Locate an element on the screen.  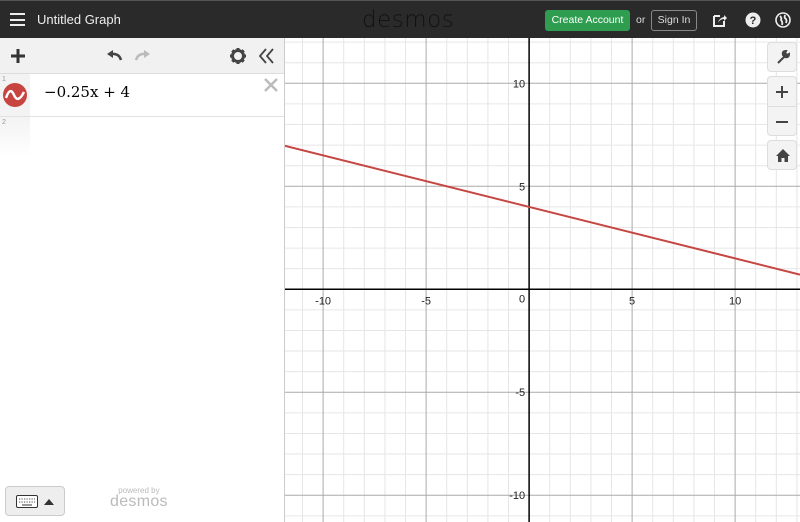
default-viewport-button is located at coordinates (782, 155).